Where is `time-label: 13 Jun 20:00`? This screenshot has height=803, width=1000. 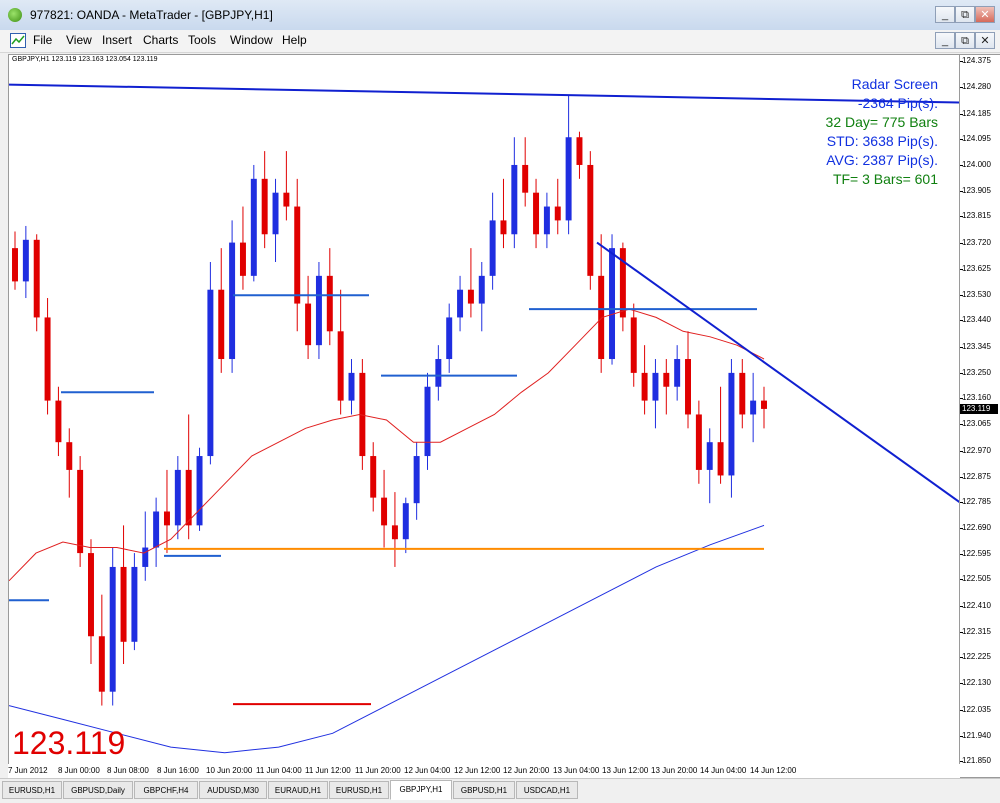 time-label: 13 Jun 20:00 is located at coordinates (674, 770).